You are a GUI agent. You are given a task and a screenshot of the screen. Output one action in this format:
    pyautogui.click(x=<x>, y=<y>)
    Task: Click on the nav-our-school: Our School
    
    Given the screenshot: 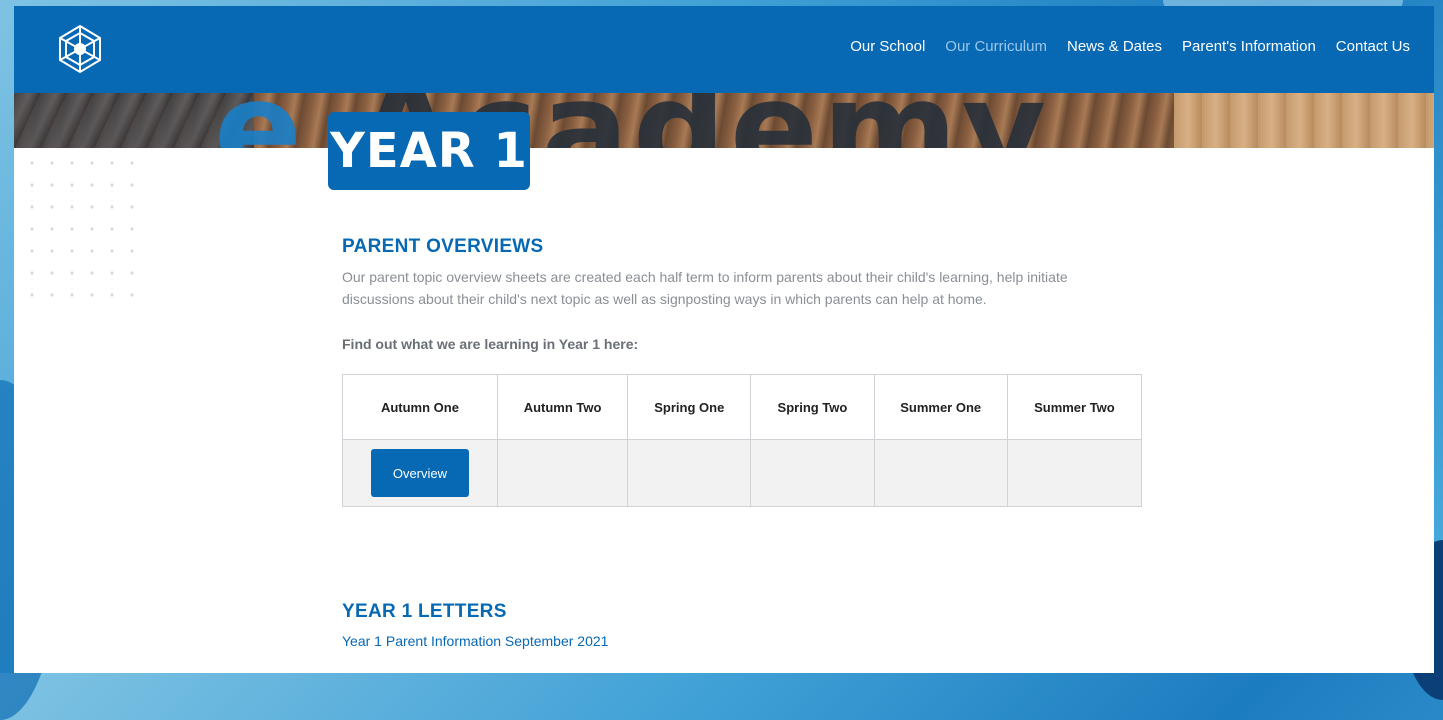 What is the action you would take?
    pyautogui.click(x=887, y=46)
    